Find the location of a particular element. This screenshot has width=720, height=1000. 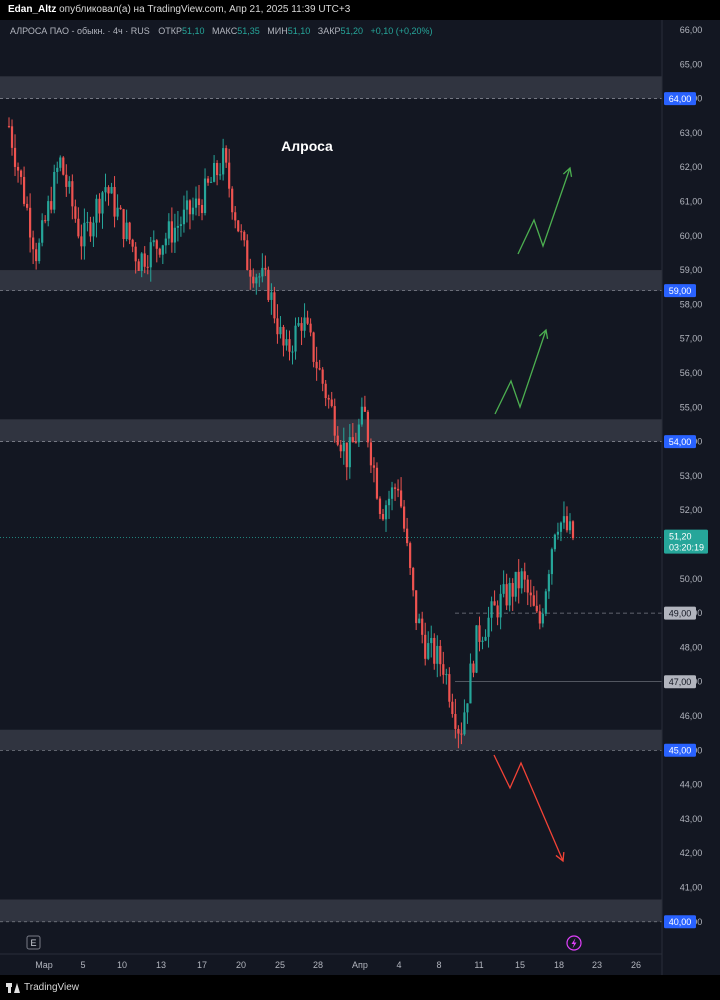

price-tick: 56,00 is located at coordinates (691, 373).